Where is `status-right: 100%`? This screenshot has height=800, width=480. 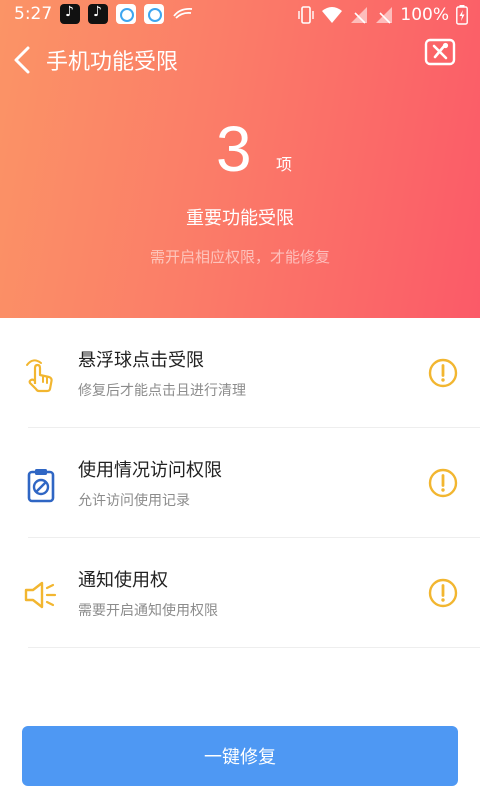 status-right: 100% is located at coordinates (383, 15).